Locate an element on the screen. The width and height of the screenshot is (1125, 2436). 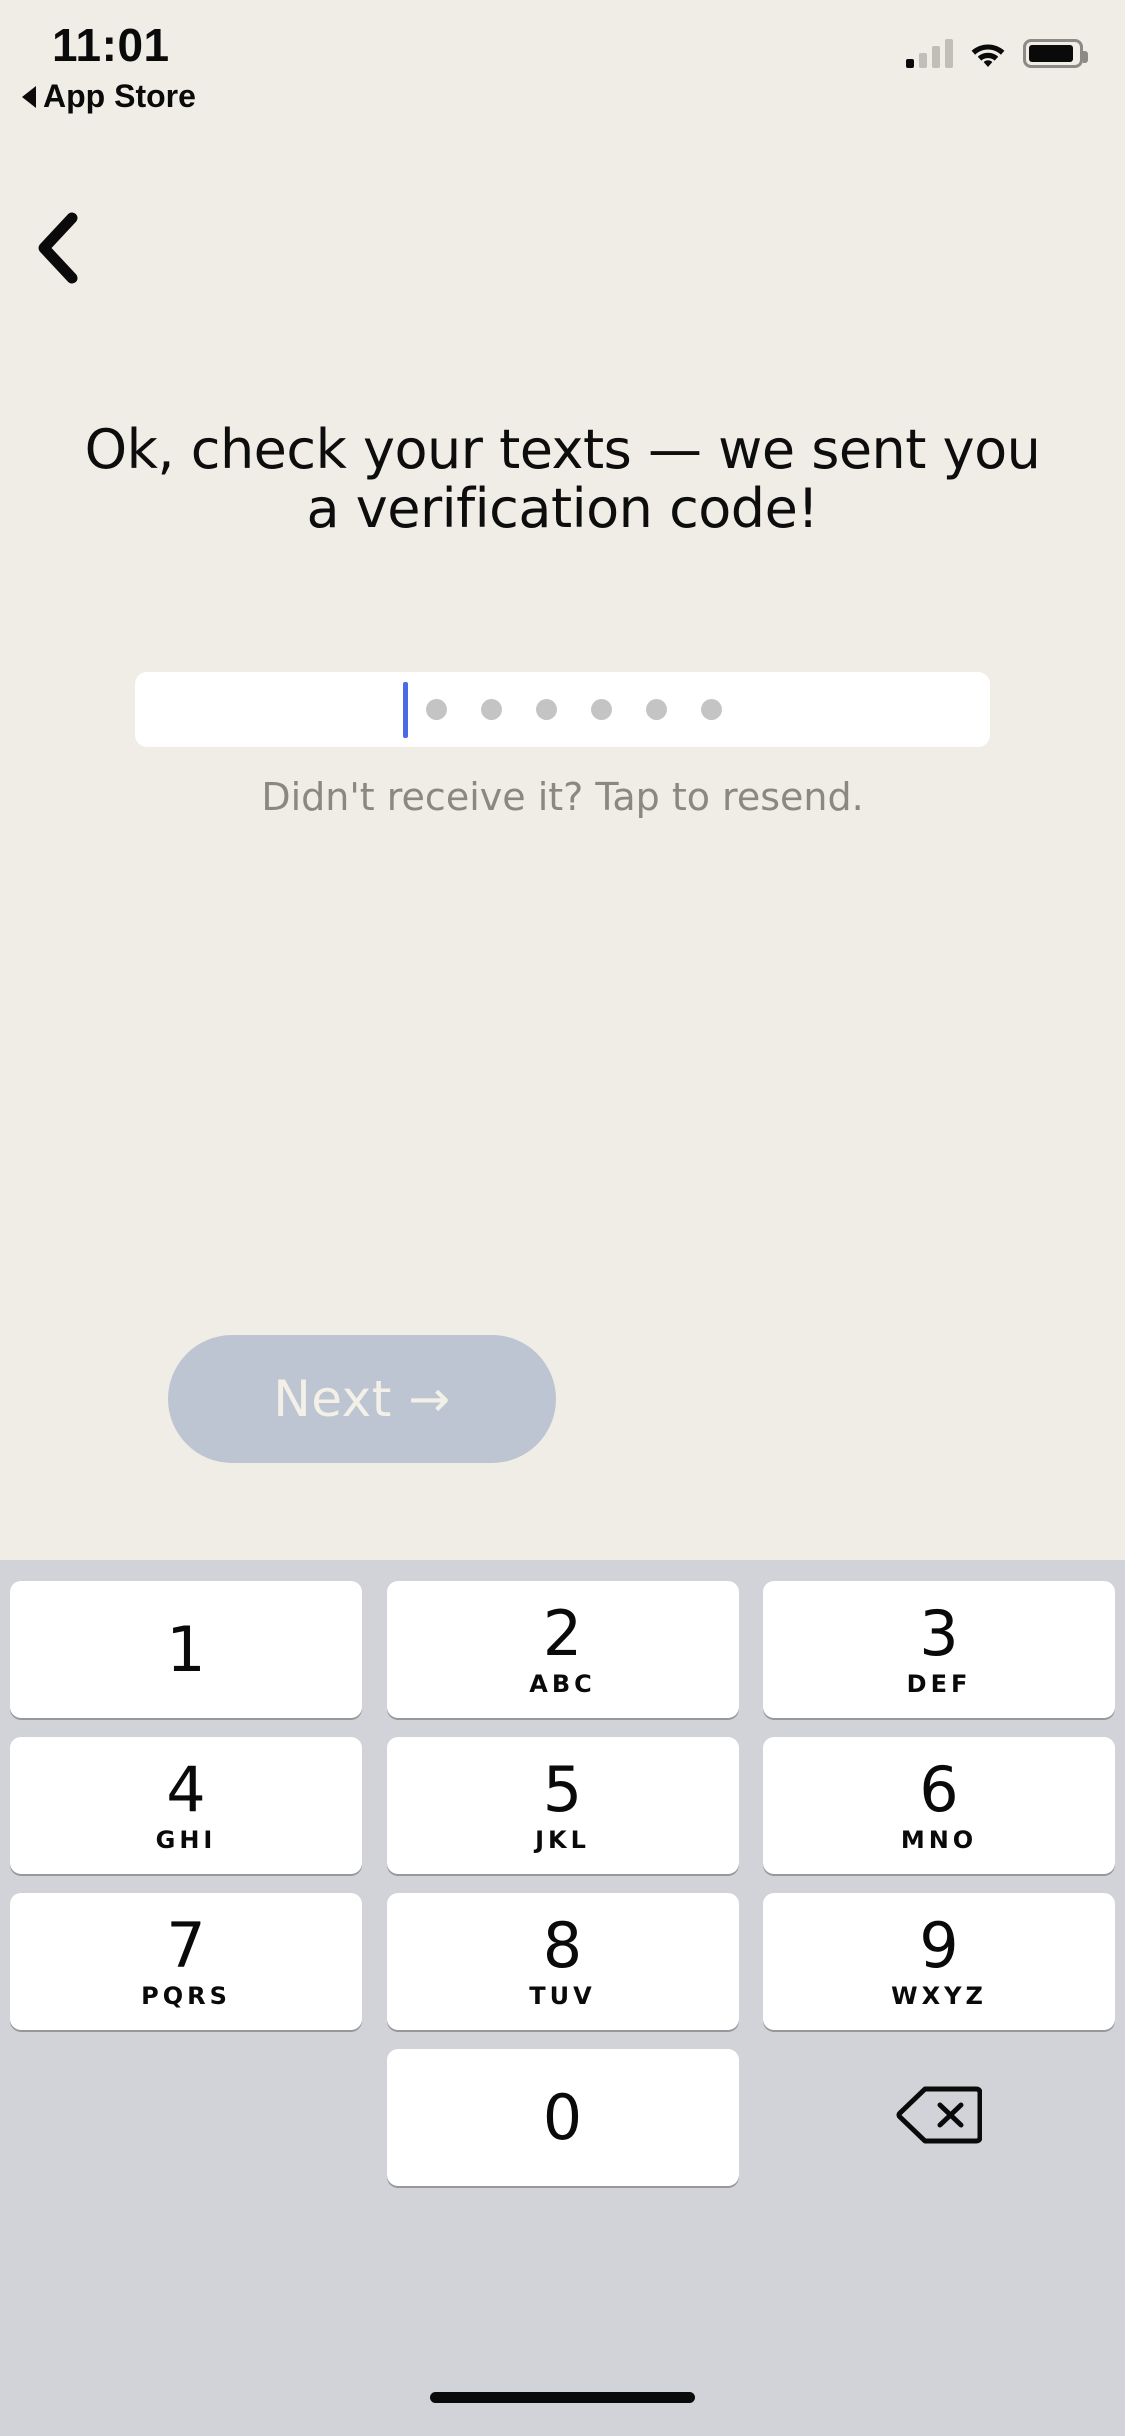
text-caret is located at coordinates (405, 709).